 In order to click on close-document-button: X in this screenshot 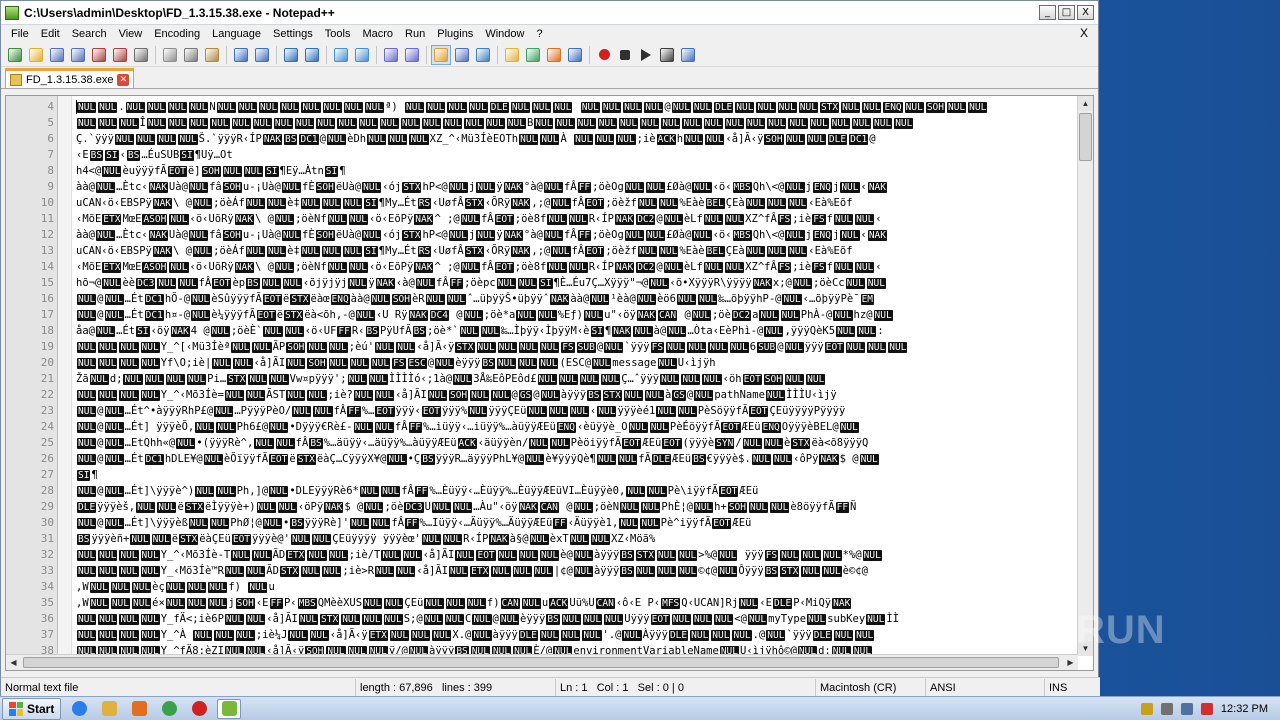, I will do `click(1084, 33)`.